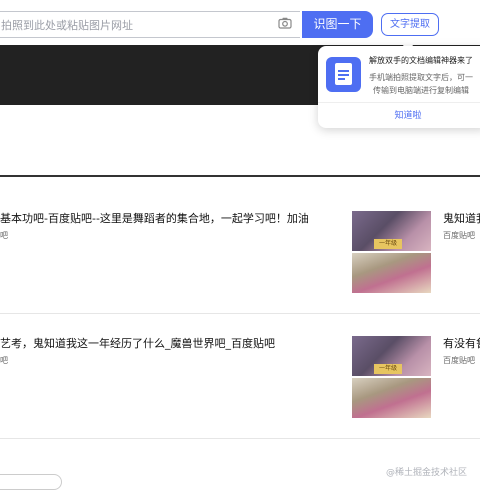  I want to click on text-extract-button: 文字提取, so click(410, 24).